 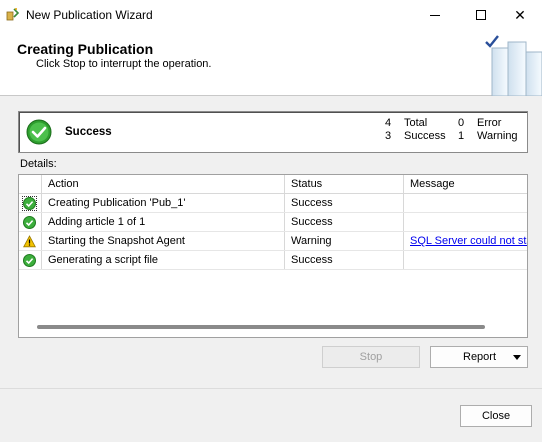 What do you see at coordinates (416, 123) in the screenshot?
I see `total-label: Total` at bounding box center [416, 123].